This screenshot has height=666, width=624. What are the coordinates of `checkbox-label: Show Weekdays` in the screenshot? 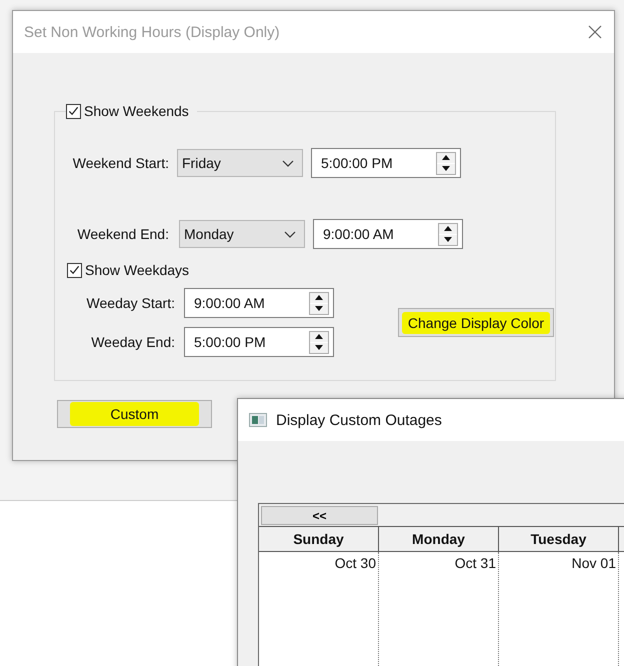 It's located at (137, 270).